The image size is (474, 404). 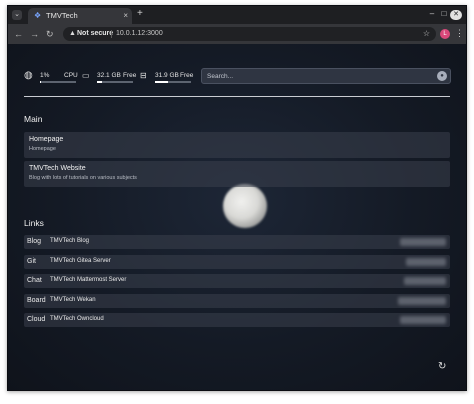 What do you see at coordinates (42, 149) in the screenshot?
I see `app-card-description: Homepage` at bounding box center [42, 149].